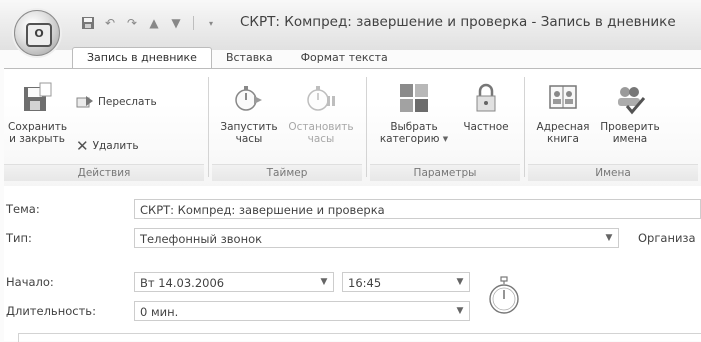 This screenshot has height=342, width=701. Describe the element at coordinates (445, 172) in the screenshot. I see `group-options-label: Параметры` at that location.